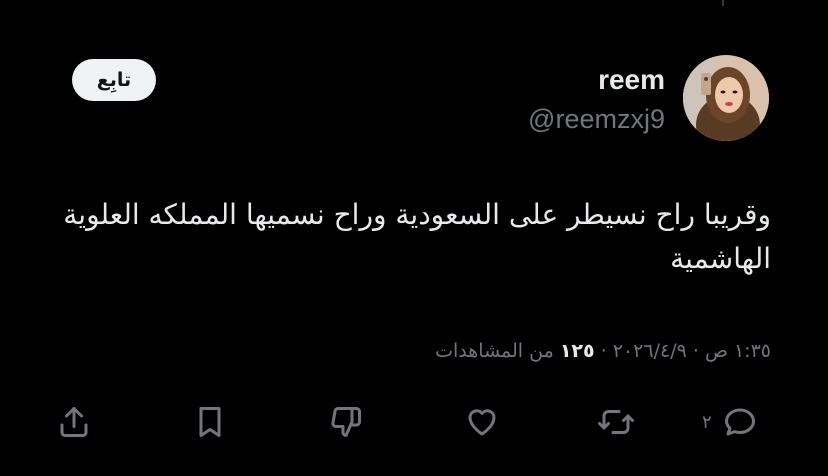 The width and height of the screenshot is (828, 476). Describe the element at coordinates (577, 351) in the screenshot. I see `views-count: ١٢٥` at that location.